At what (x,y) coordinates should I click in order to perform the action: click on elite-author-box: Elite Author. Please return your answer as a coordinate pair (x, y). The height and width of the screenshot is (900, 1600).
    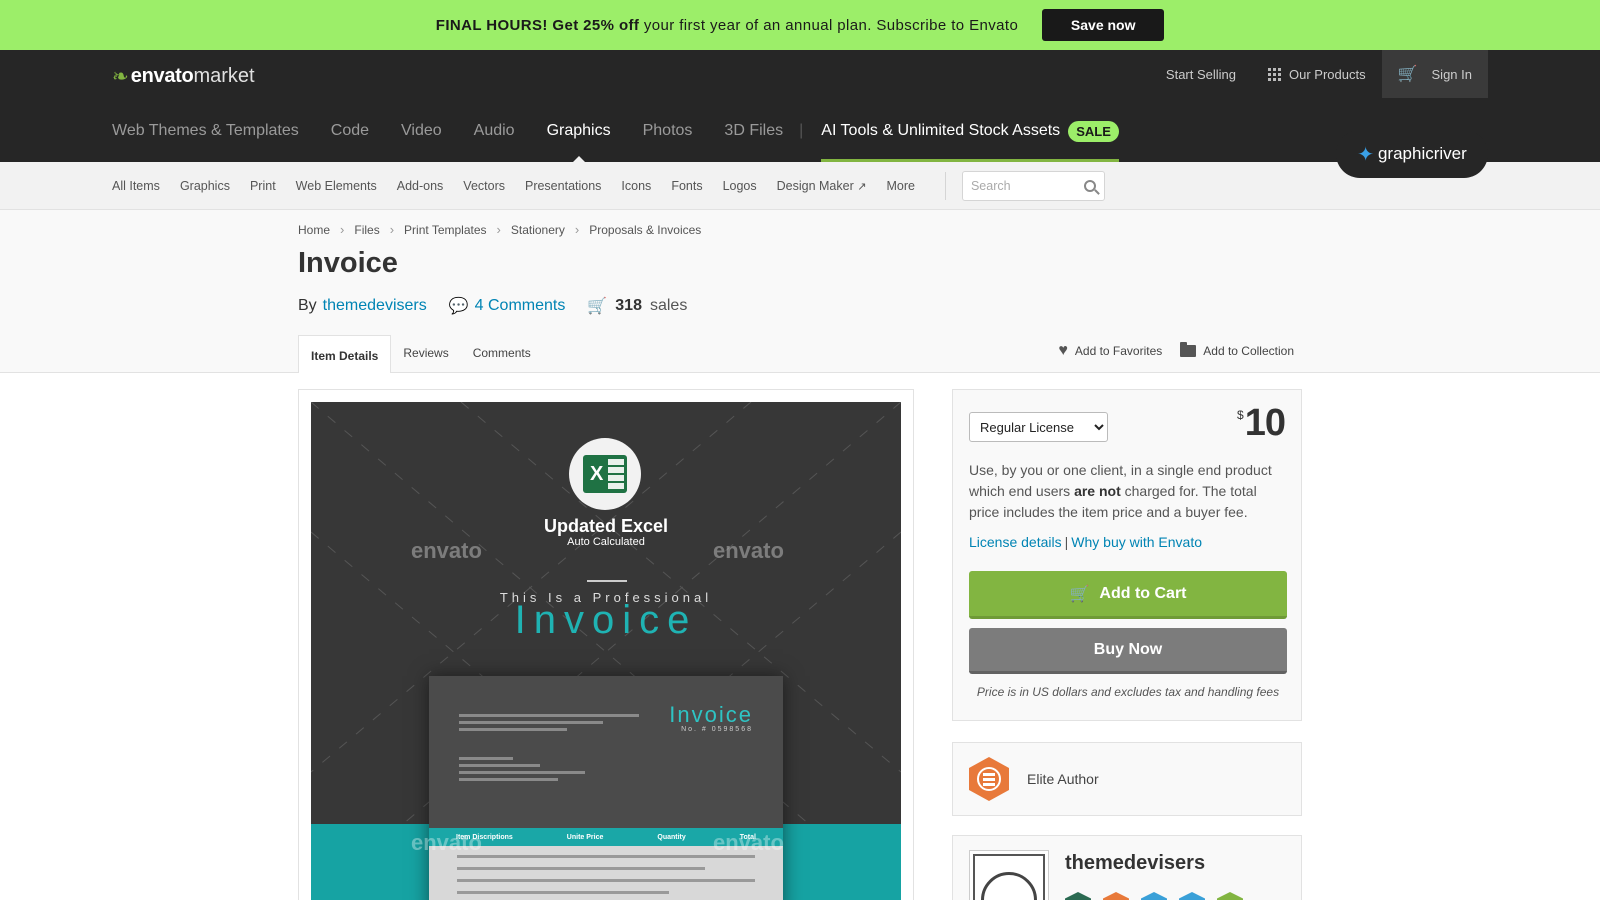
    Looking at the image, I should click on (1127, 779).